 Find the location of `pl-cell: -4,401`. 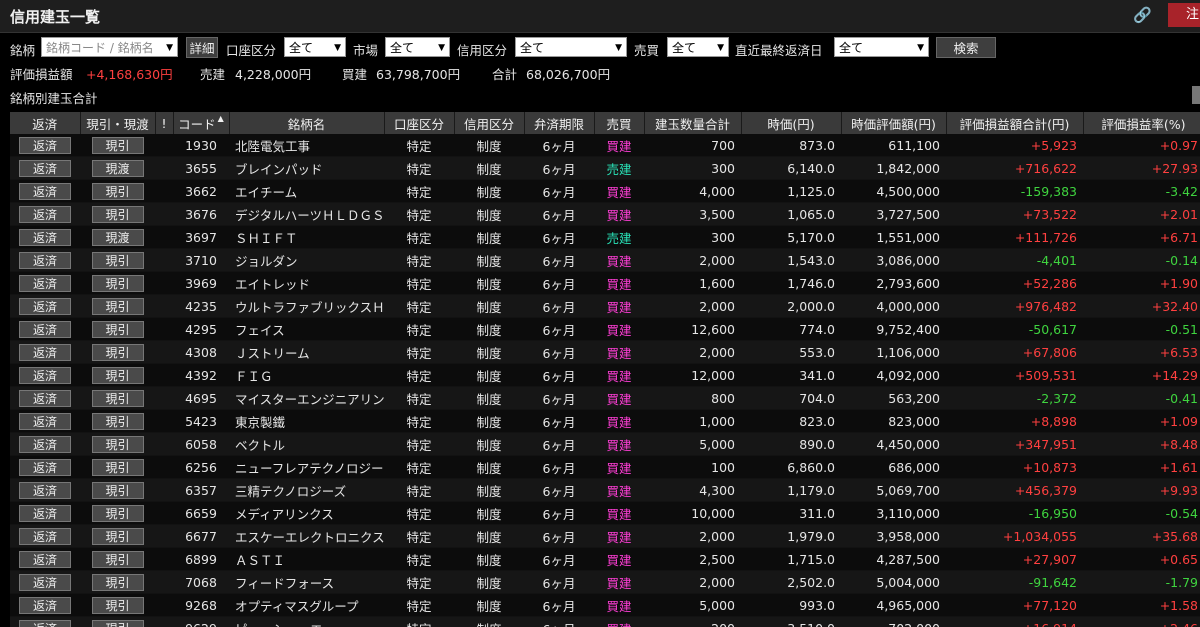

pl-cell: -4,401 is located at coordinates (1014, 260).